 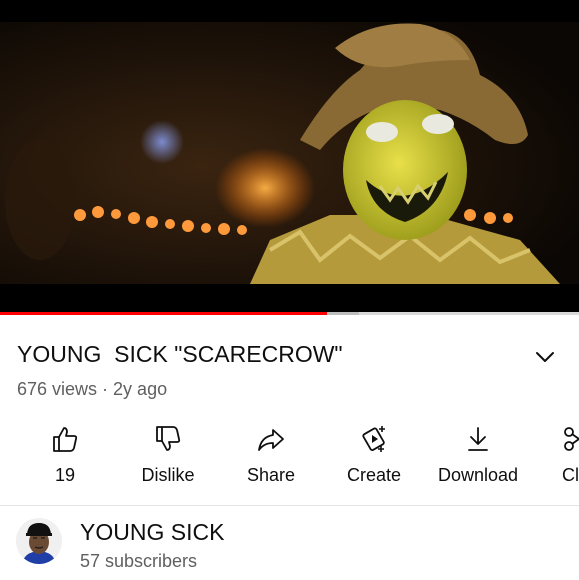 I want to click on subscriber-count: 57 subscribers, so click(x=139, y=561).